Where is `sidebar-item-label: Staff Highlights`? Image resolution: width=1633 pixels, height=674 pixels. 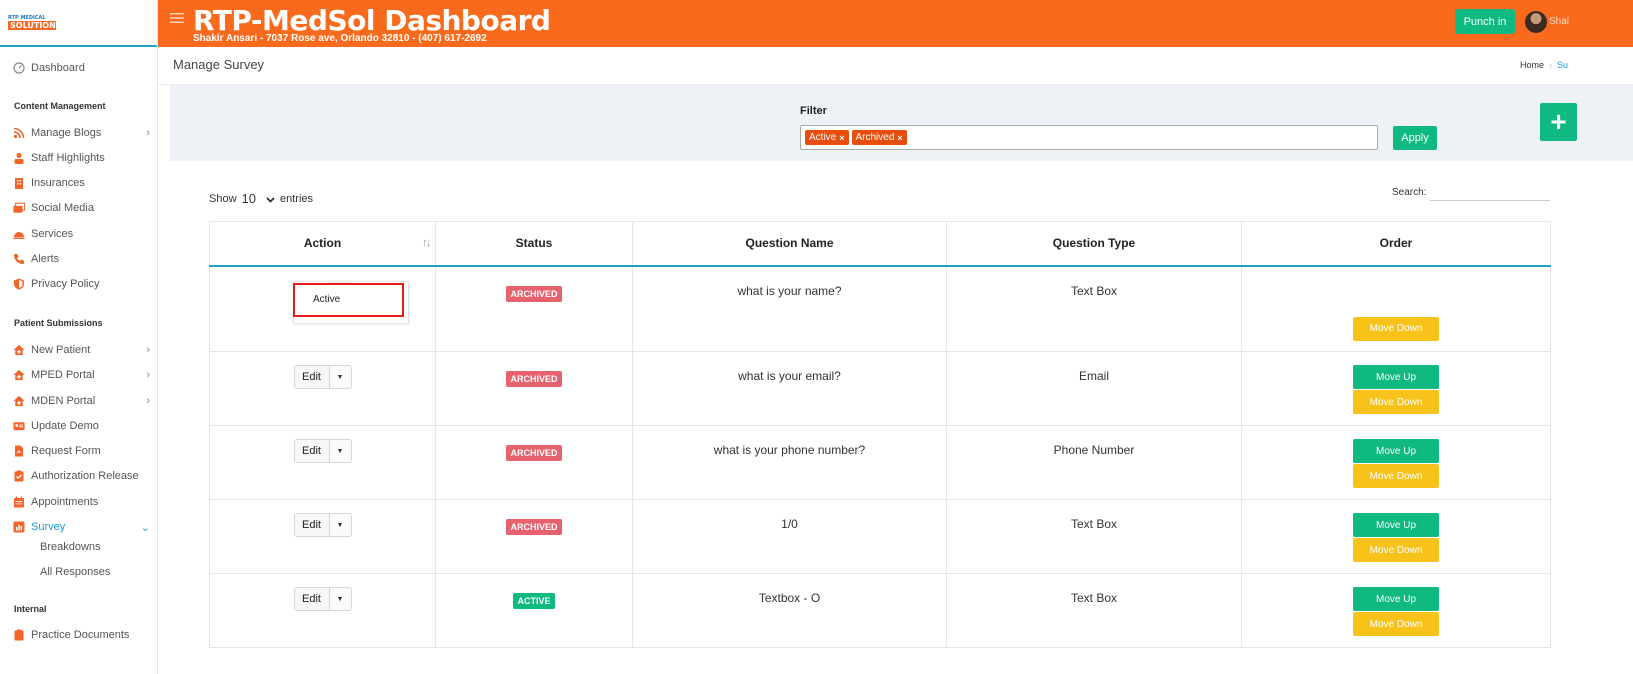 sidebar-item-label: Staff Highlights is located at coordinates (68, 158).